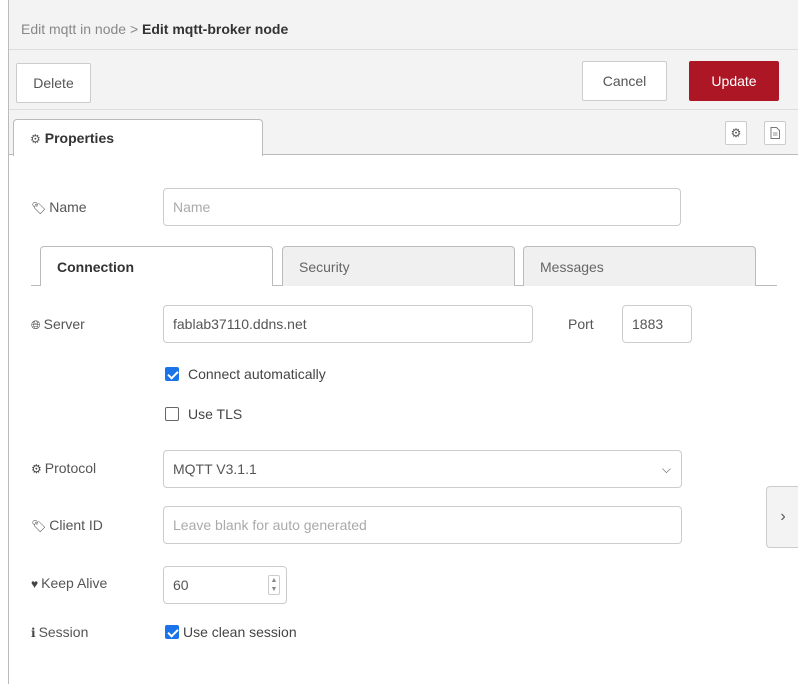 This screenshot has height=684, width=798. I want to click on use-tls-option: Use TLS, so click(203, 414).